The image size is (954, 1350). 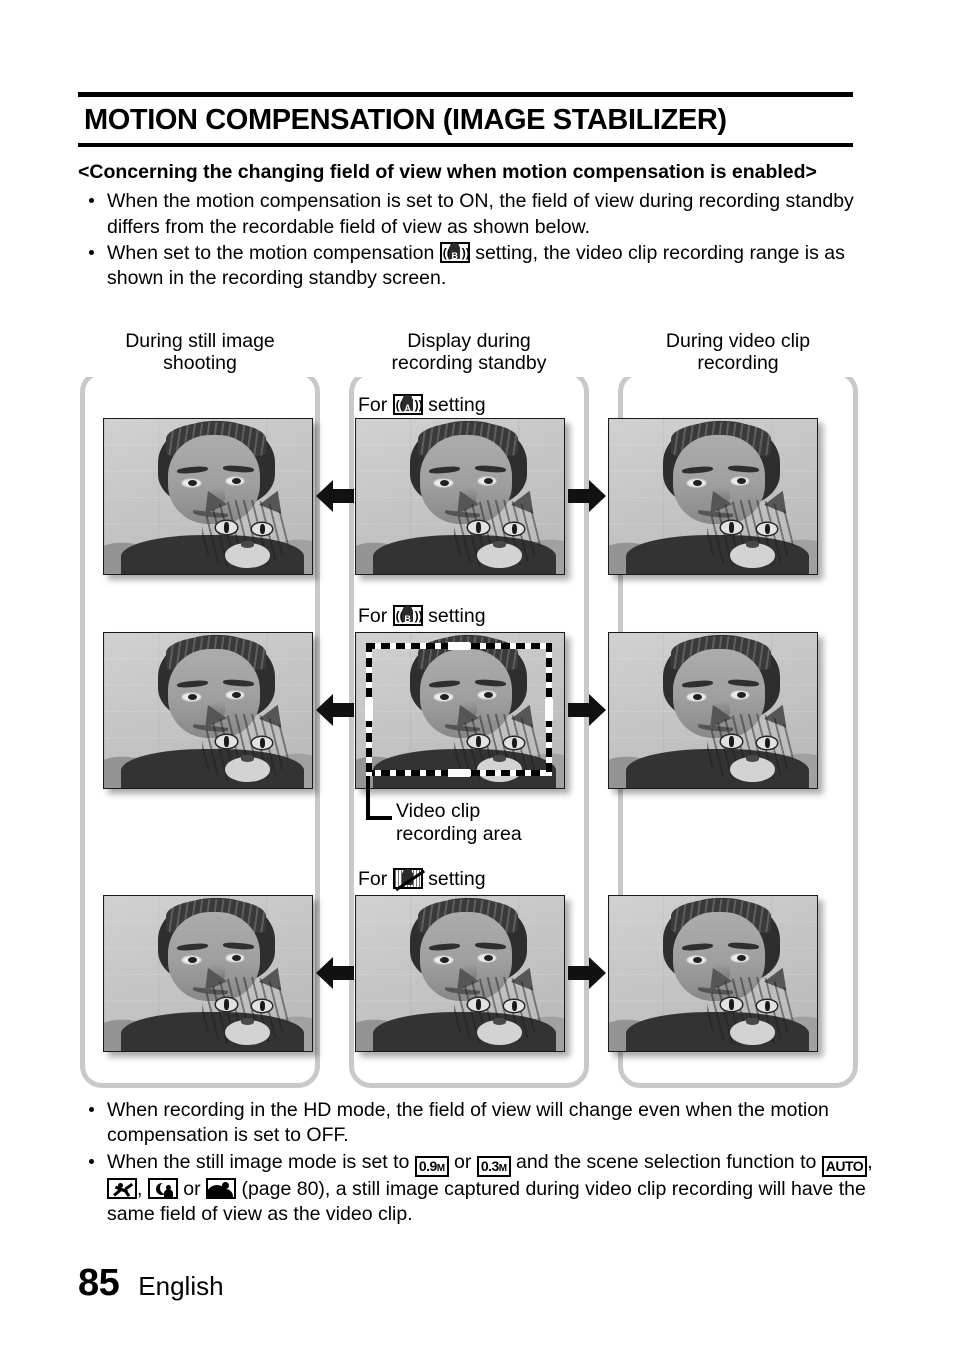 I want to click on page-header: MOTION COMPENSATION (IMAGE STABILIZER), so click(x=465, y=119).